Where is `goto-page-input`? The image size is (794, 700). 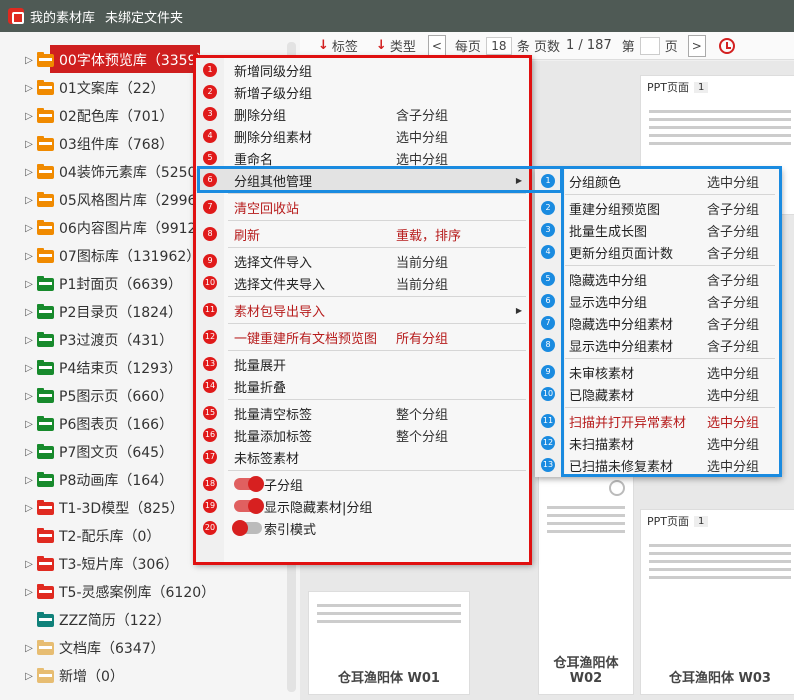
goto-page-input is located at coordinates (649, 45).